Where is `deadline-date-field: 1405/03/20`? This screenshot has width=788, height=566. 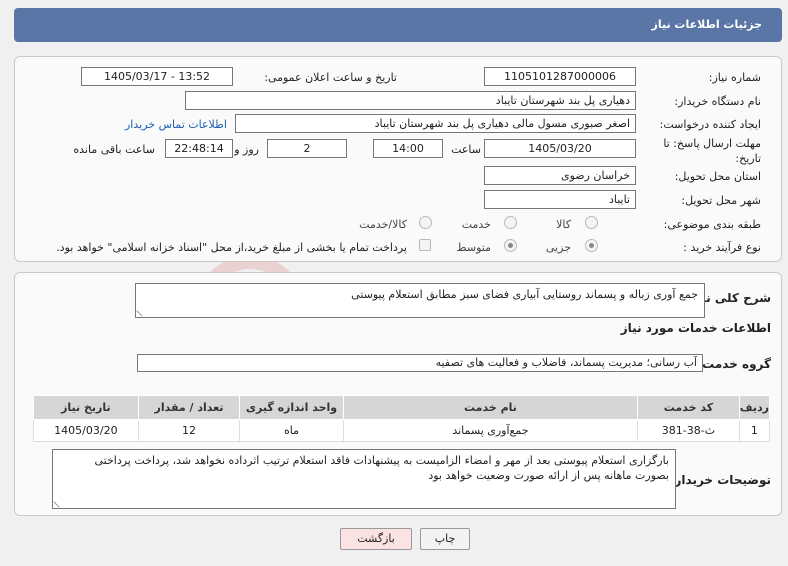 deadline-date-field: 1405/03/20 is located at coordinates (560, 148).